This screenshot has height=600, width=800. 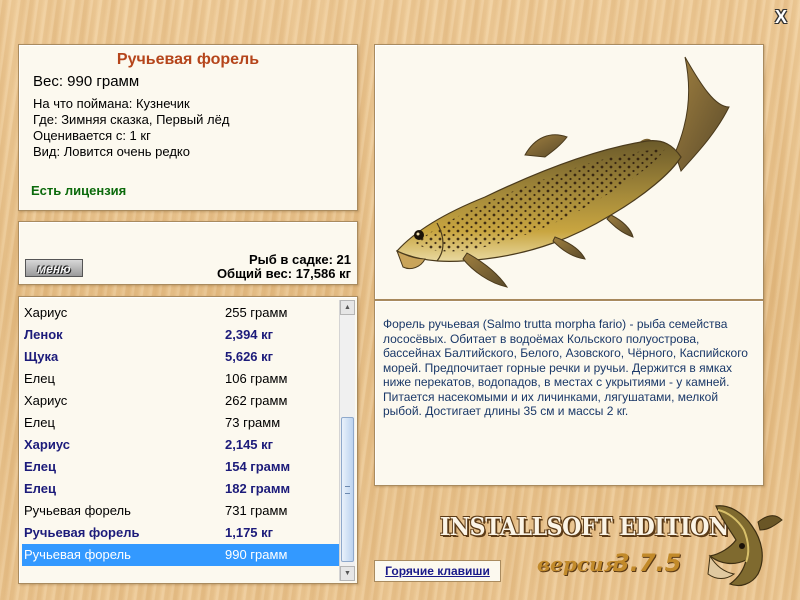 I want to click on list-item: Ручьевая форель 990 грамм, so click(x=181, y=555).